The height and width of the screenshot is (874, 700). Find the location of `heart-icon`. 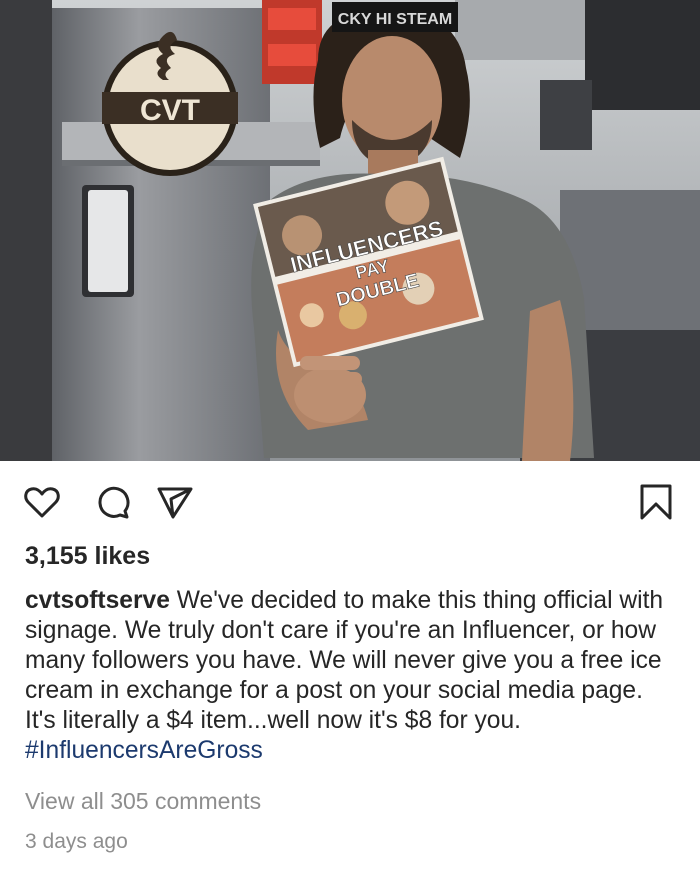

heart-icon is located at coordinates (42, 502).